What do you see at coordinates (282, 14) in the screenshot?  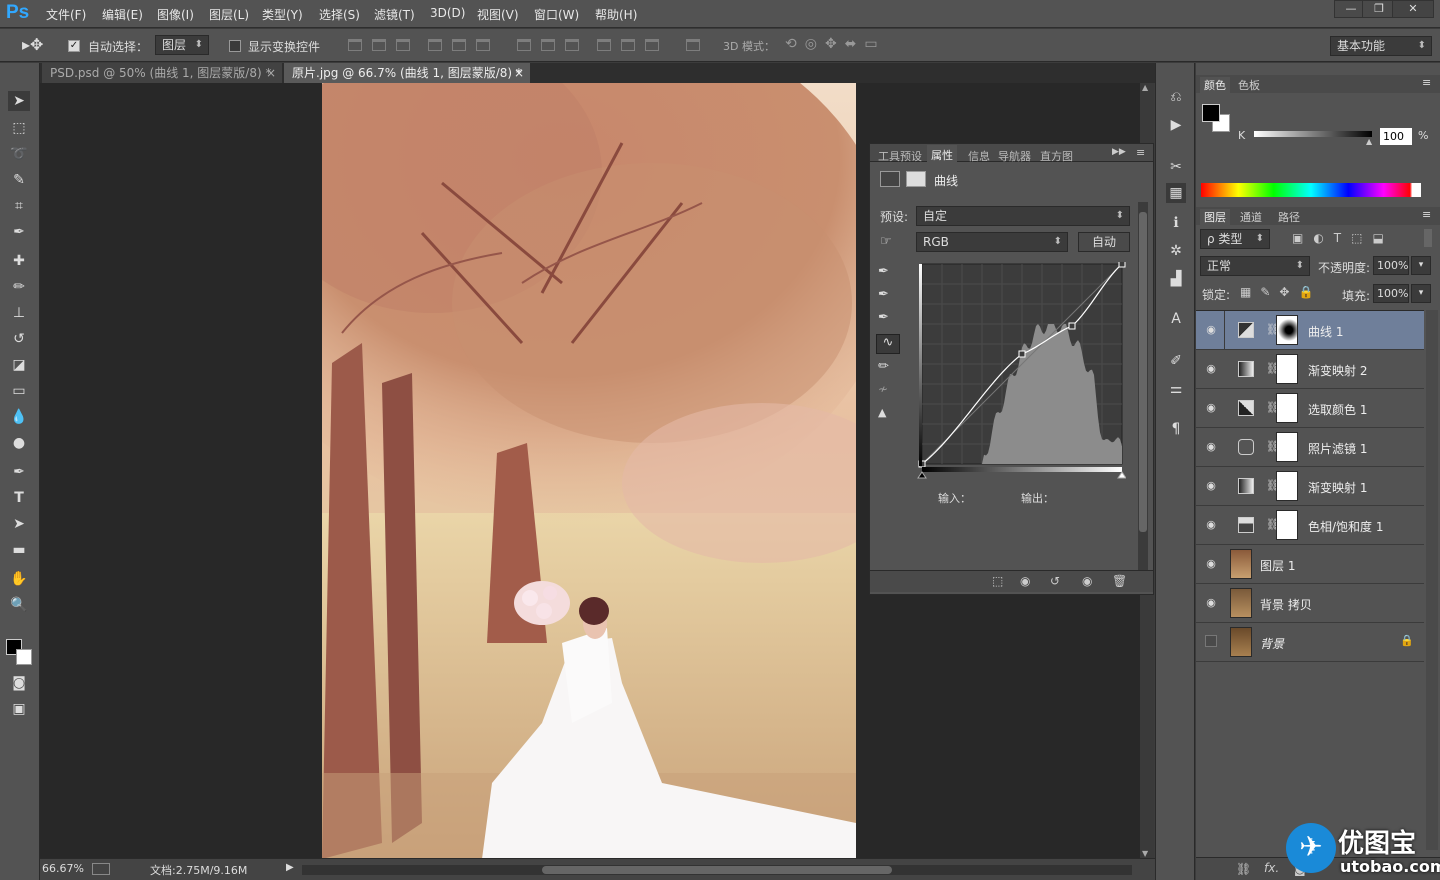 I see `menu-type: 类型(Y)` at bounding box center [282, 14].